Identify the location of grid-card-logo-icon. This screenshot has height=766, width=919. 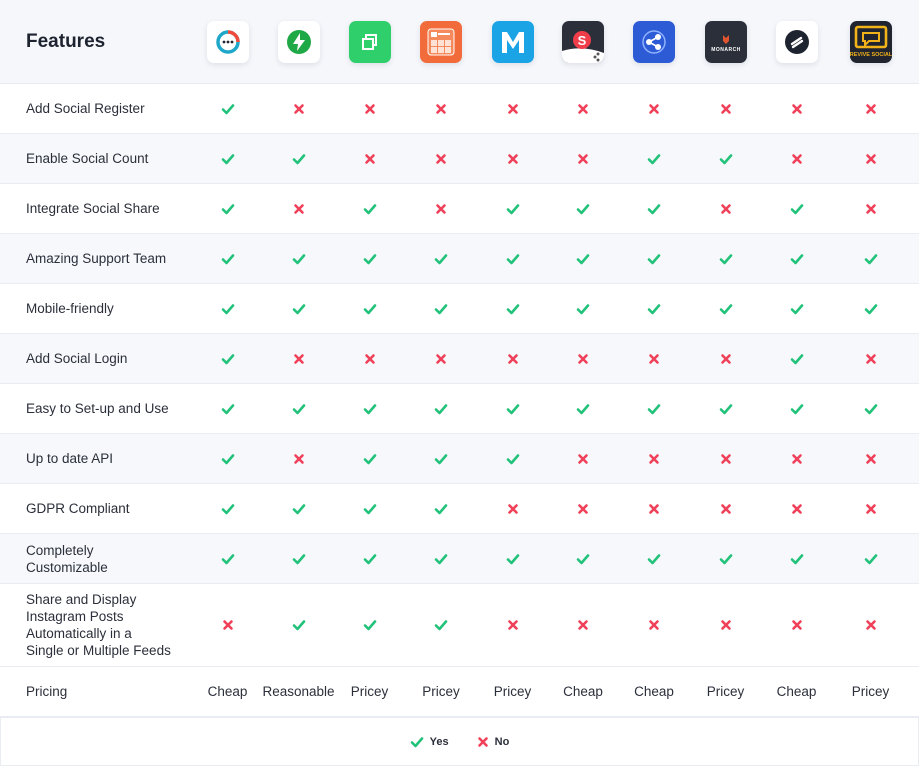
(441, 41).